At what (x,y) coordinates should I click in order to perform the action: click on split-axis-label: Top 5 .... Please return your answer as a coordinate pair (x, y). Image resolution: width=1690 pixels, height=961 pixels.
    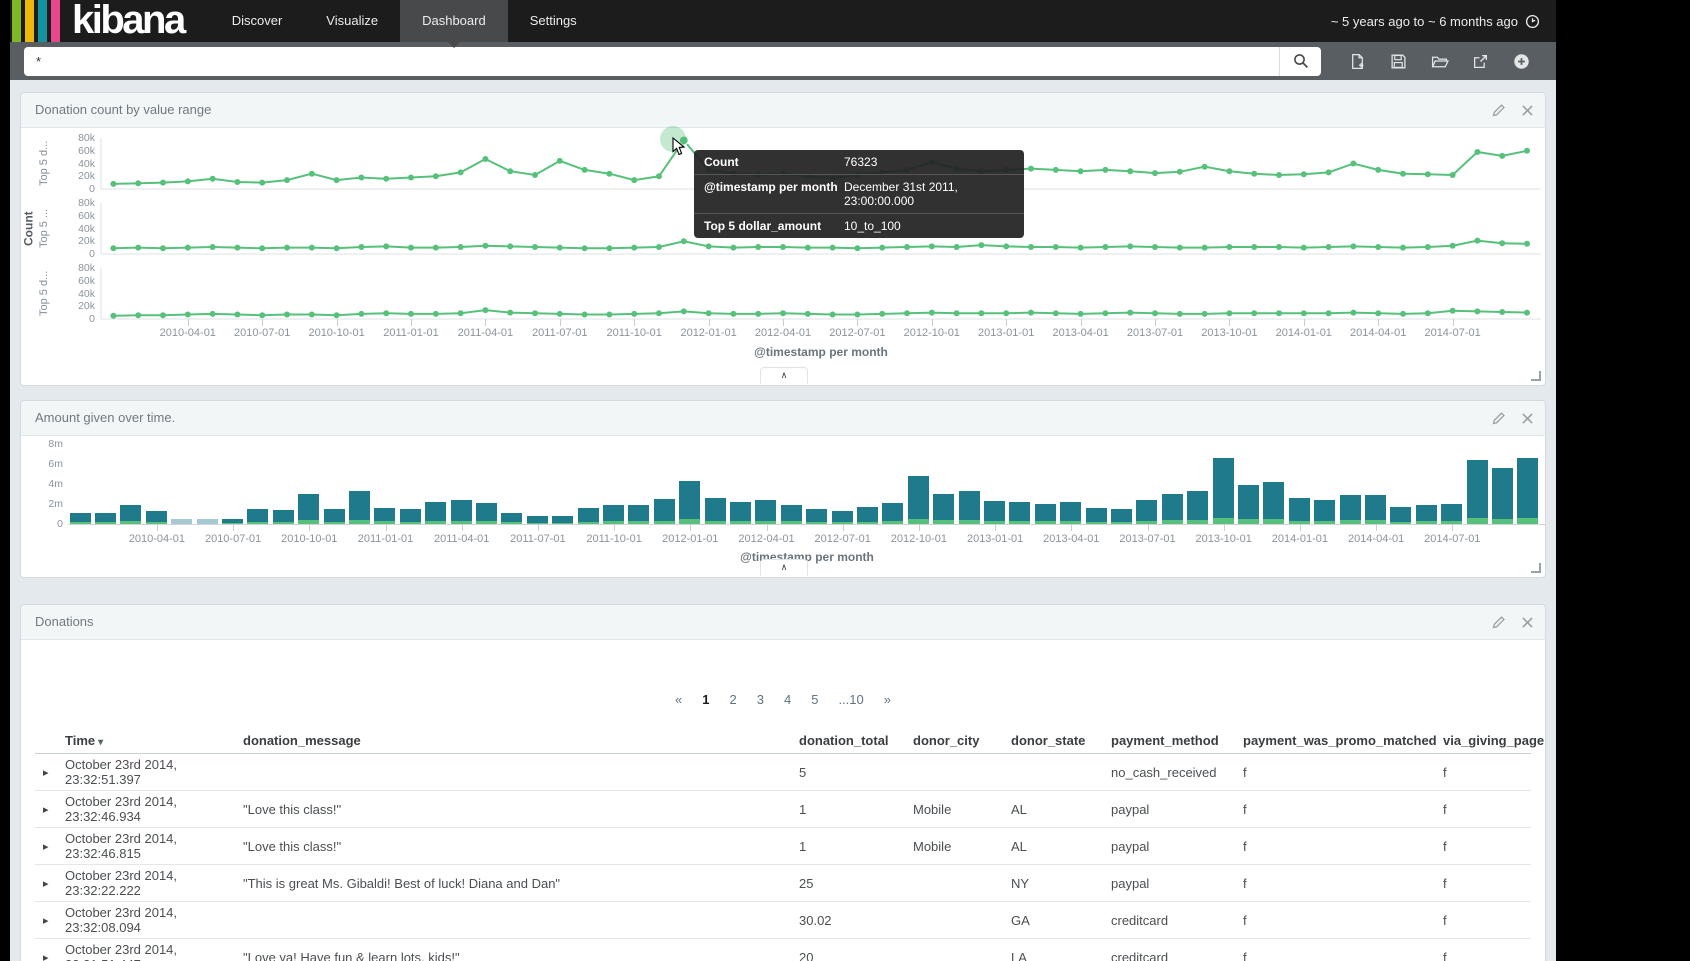
    Looking at the image, I should click on (44, 228).